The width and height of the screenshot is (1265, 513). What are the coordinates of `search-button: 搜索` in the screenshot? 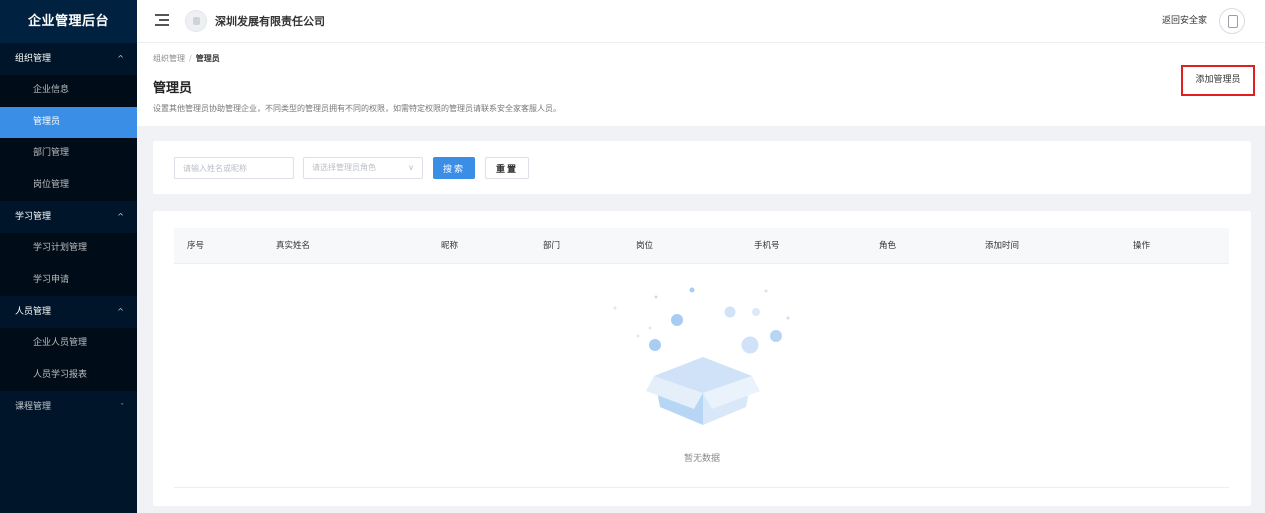 It's located at (454, 168).